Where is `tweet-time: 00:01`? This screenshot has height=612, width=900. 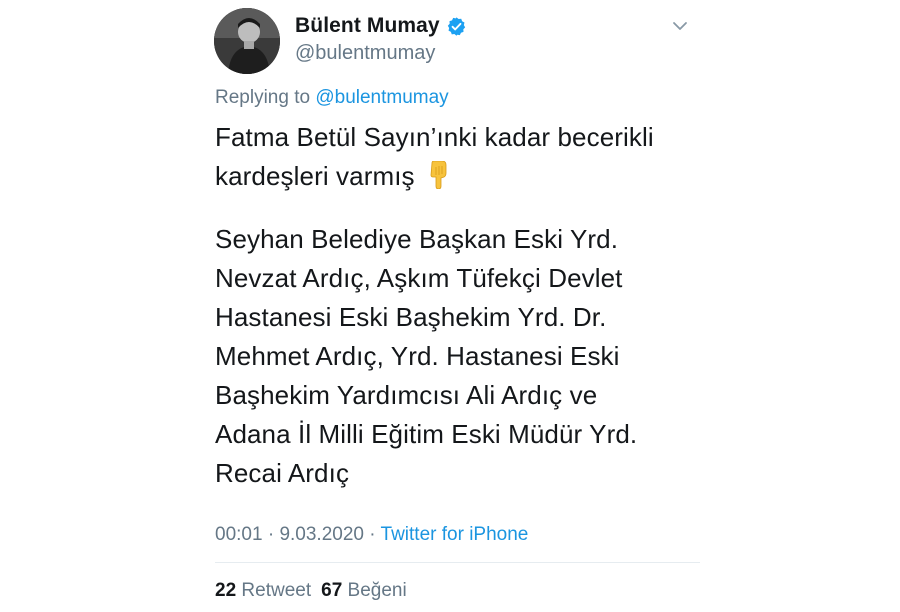 tweet-time: 00:01 is located at coordinates (239, 534).